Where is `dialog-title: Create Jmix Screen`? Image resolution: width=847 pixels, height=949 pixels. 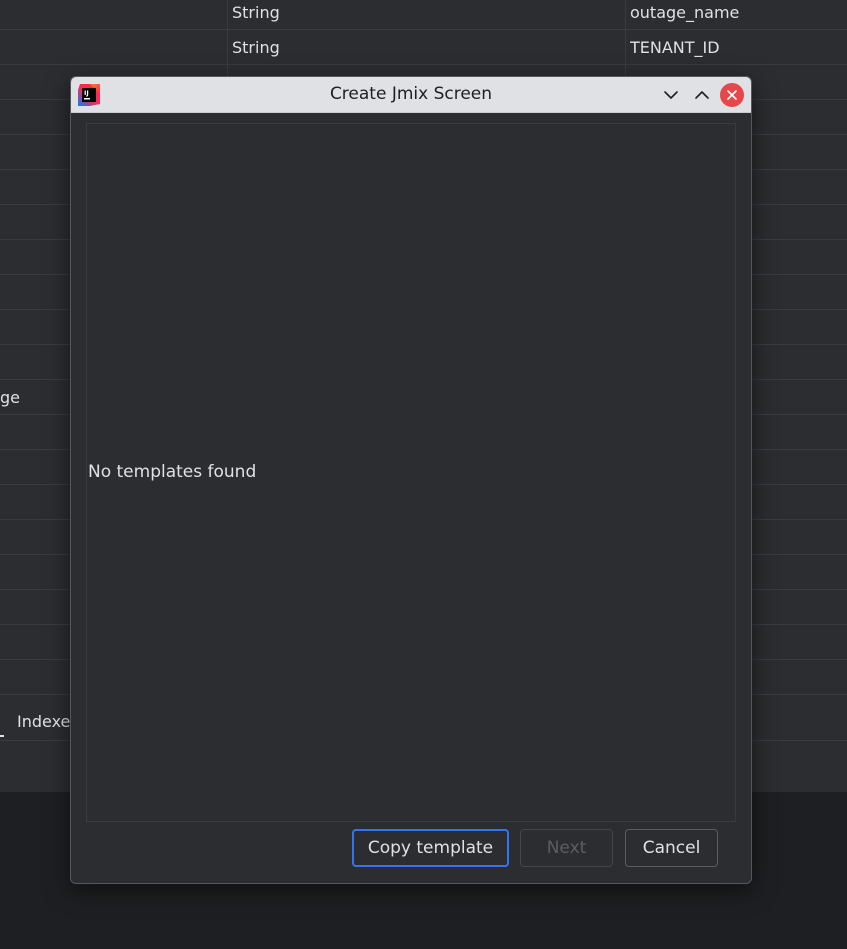 dialog-title: Create Jmix Screen is located at coordinates (411, 94).